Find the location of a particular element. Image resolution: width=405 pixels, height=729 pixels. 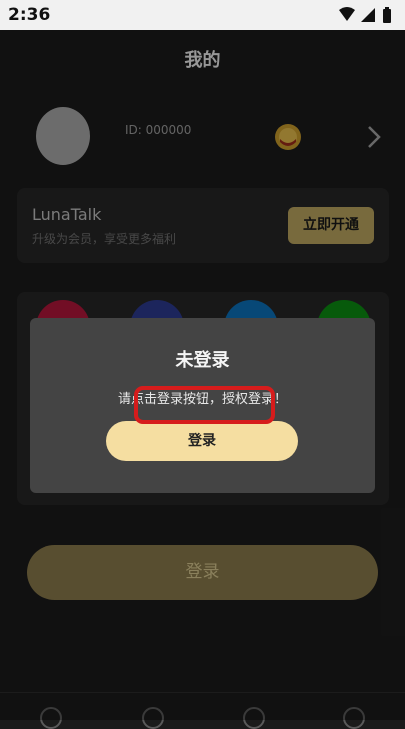

wifi-icon is located at coordinates (347, 14).